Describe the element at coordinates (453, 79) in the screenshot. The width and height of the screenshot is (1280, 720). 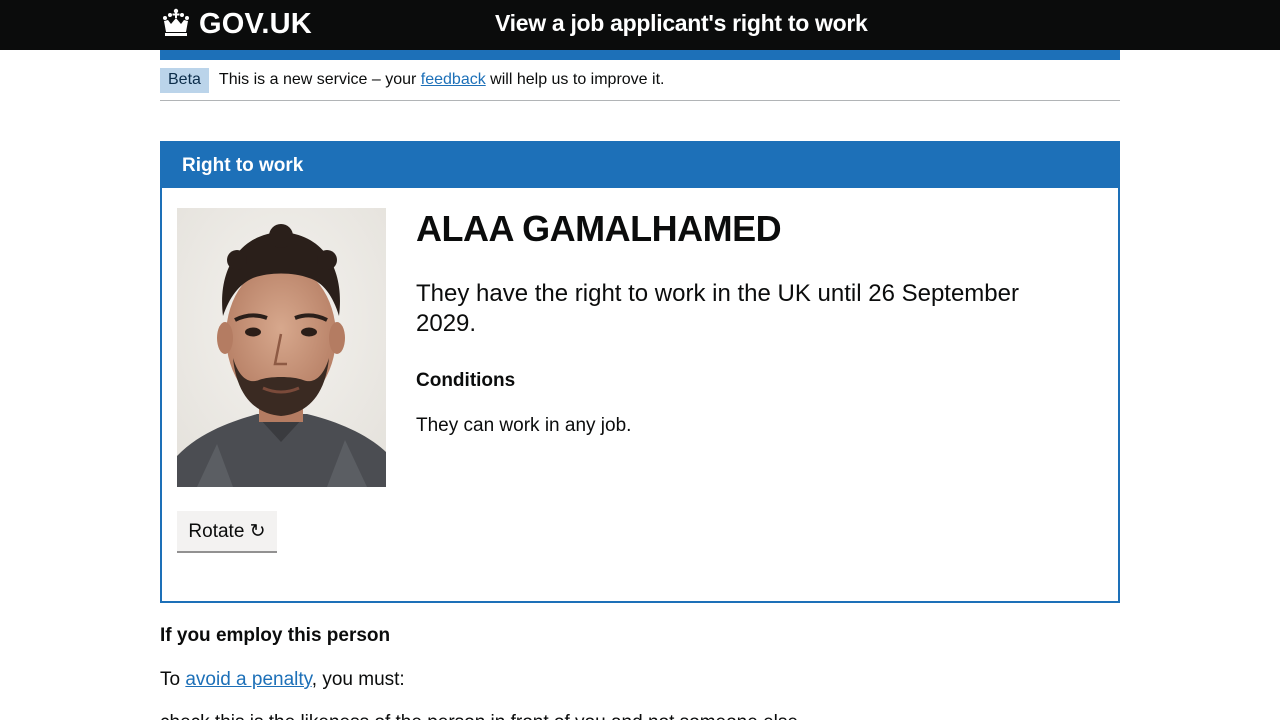
I see `feedback-link: feedback` at that location.